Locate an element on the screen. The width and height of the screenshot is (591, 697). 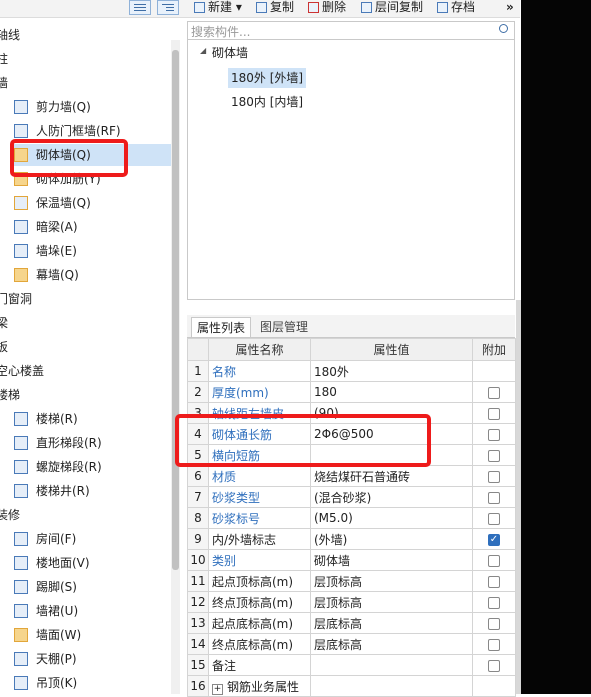
property-row: 10 类别 砌体墙 is located at coordinates (351, 560).